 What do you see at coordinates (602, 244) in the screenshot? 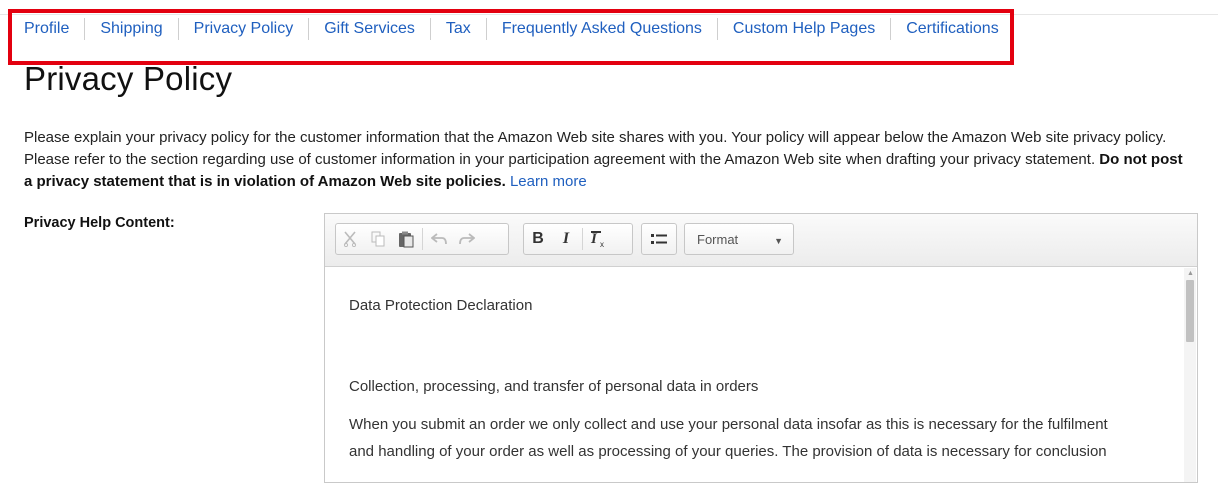
I see `svg-text: x` at bounding box center [602, 244].